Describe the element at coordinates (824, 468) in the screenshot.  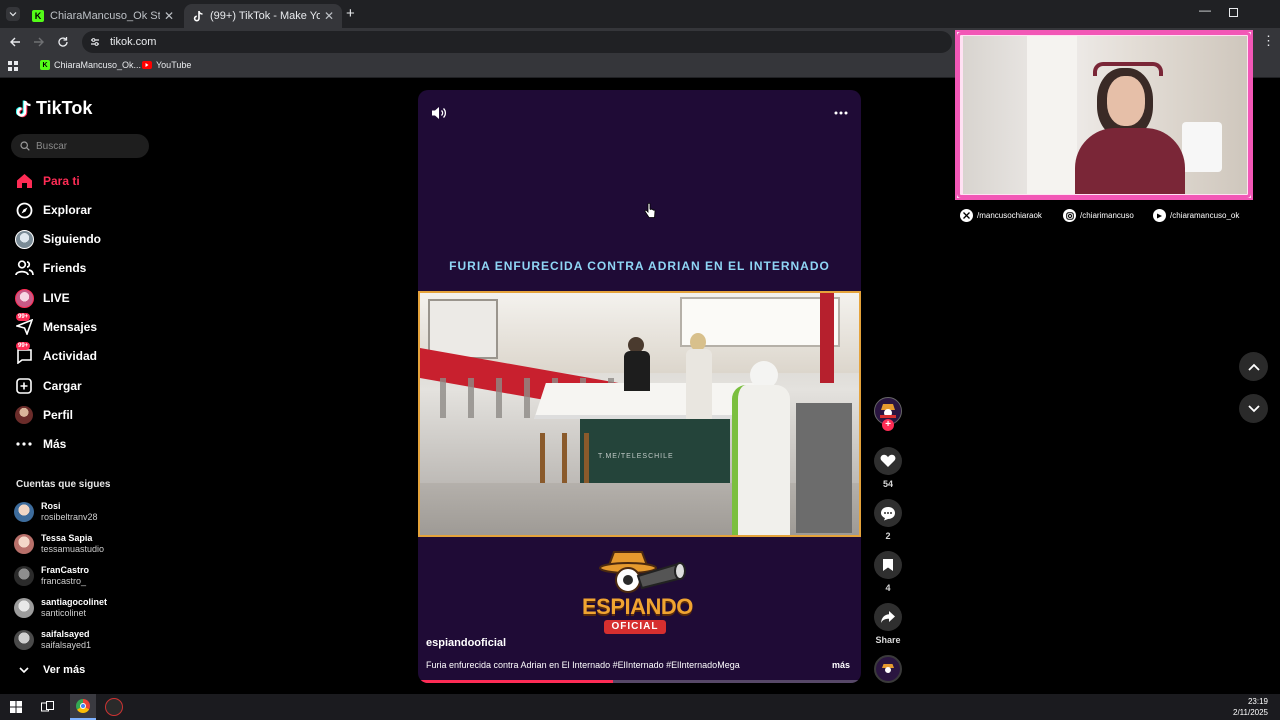
I see `scene-fridge` at that location.